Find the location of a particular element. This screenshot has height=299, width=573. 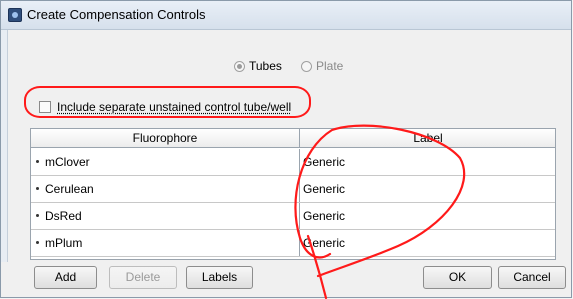

window-title: Create Compensation Controls is located at coordinates (116, 14).